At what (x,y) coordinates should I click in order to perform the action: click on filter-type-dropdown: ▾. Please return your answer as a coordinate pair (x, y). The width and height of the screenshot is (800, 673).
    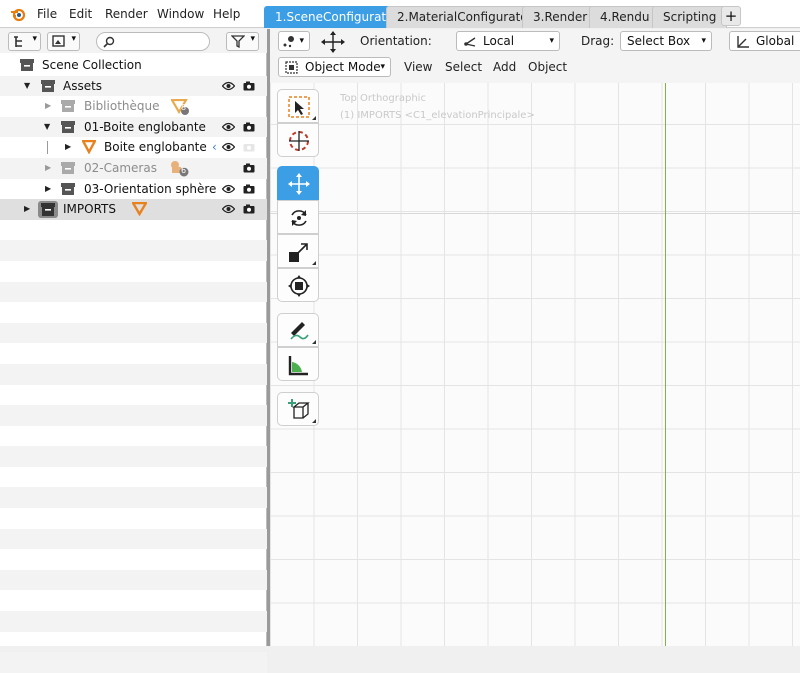
    Looking at the image, I should click on (63, 41).